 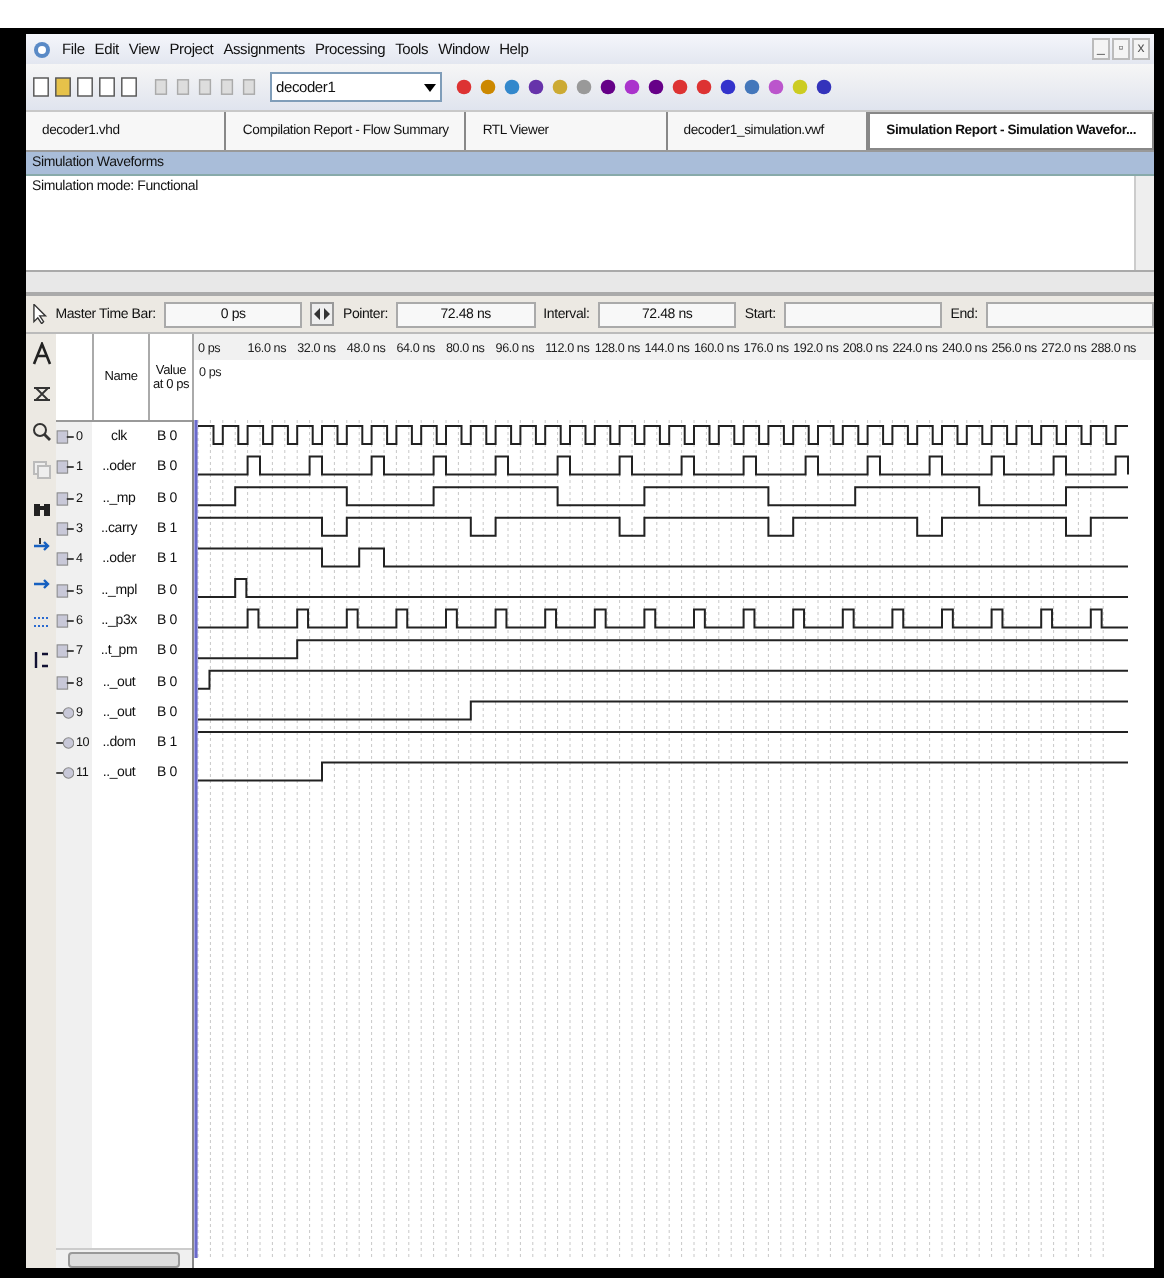 What do you see at coordinates (41, 87) in the screenshot?
I see `new-icon` at bounding box center [41, 87].